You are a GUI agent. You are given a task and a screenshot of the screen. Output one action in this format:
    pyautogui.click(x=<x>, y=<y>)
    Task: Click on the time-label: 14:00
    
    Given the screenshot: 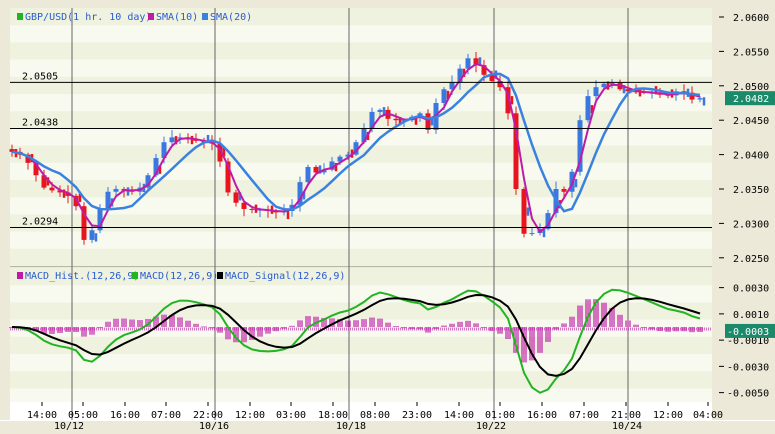 What is the action you would take?
    pyautogui.click(x=42, y=415)
    